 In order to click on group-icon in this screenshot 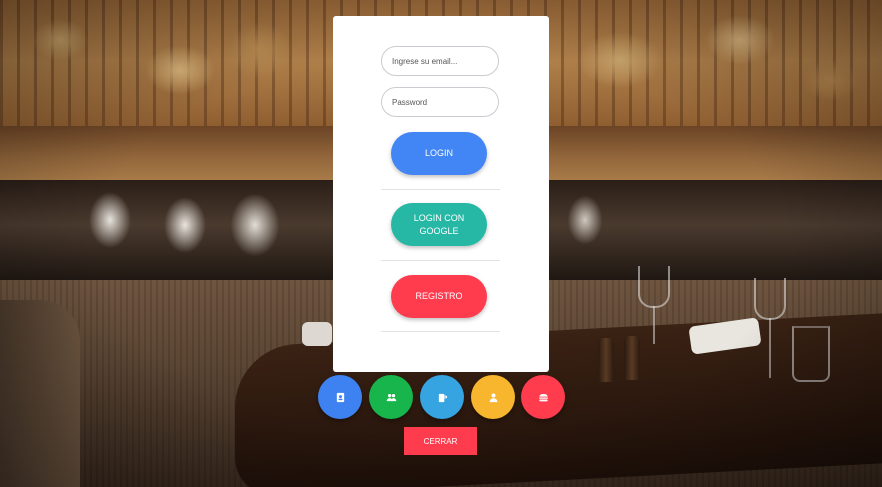, I will do `click(391, 397)`.